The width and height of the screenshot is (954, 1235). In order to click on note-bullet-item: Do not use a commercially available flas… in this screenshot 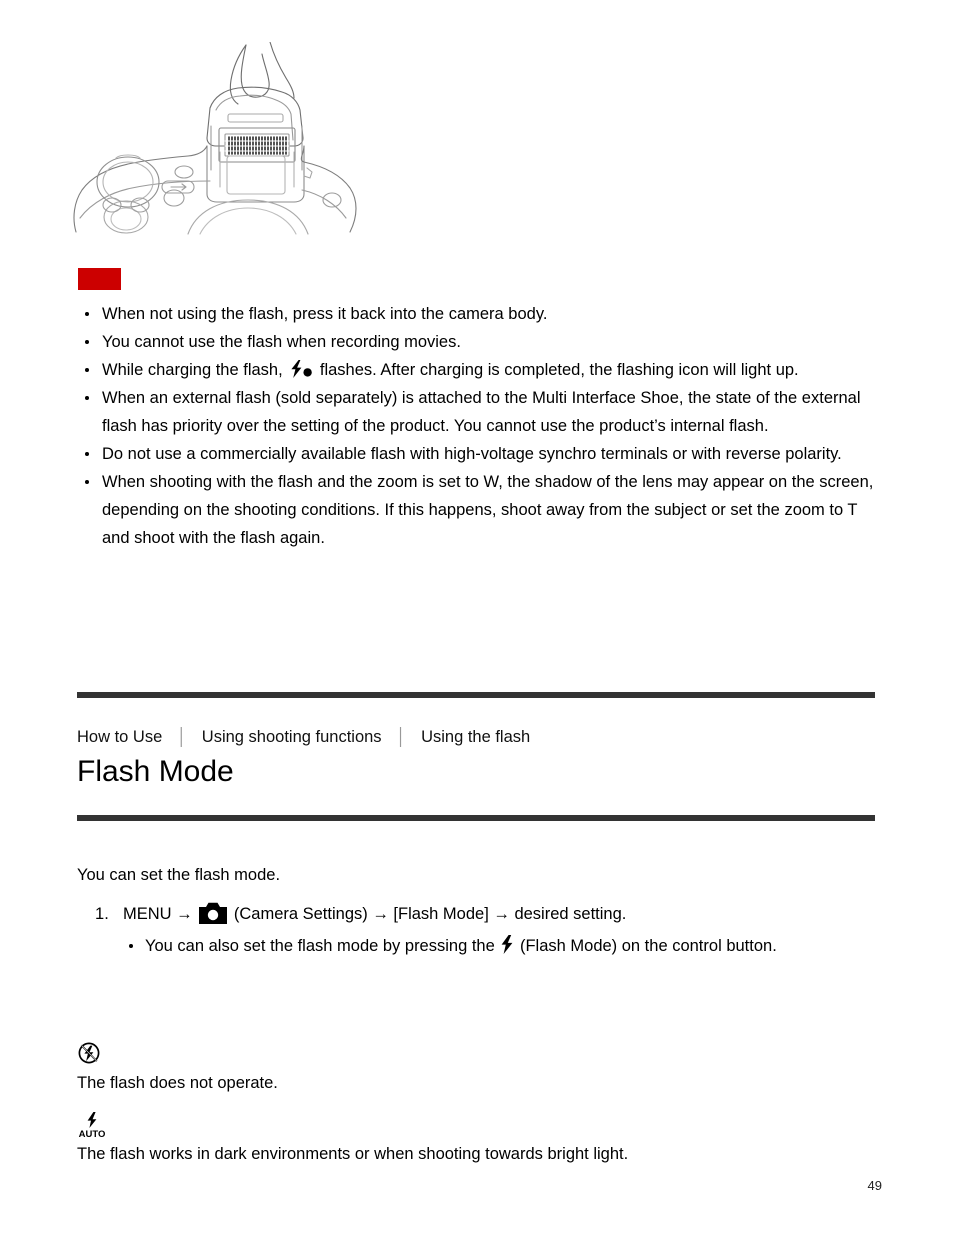, I will do `click(478, 454)`.